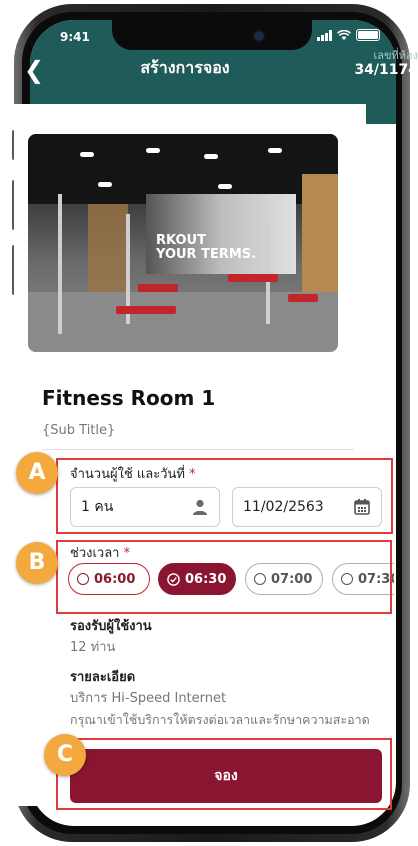 The height and width of the screenshot is (846, 418). Describe the element at coordinates (75, 37) in the screenshot. I see `status-time: 9:41` at that location.